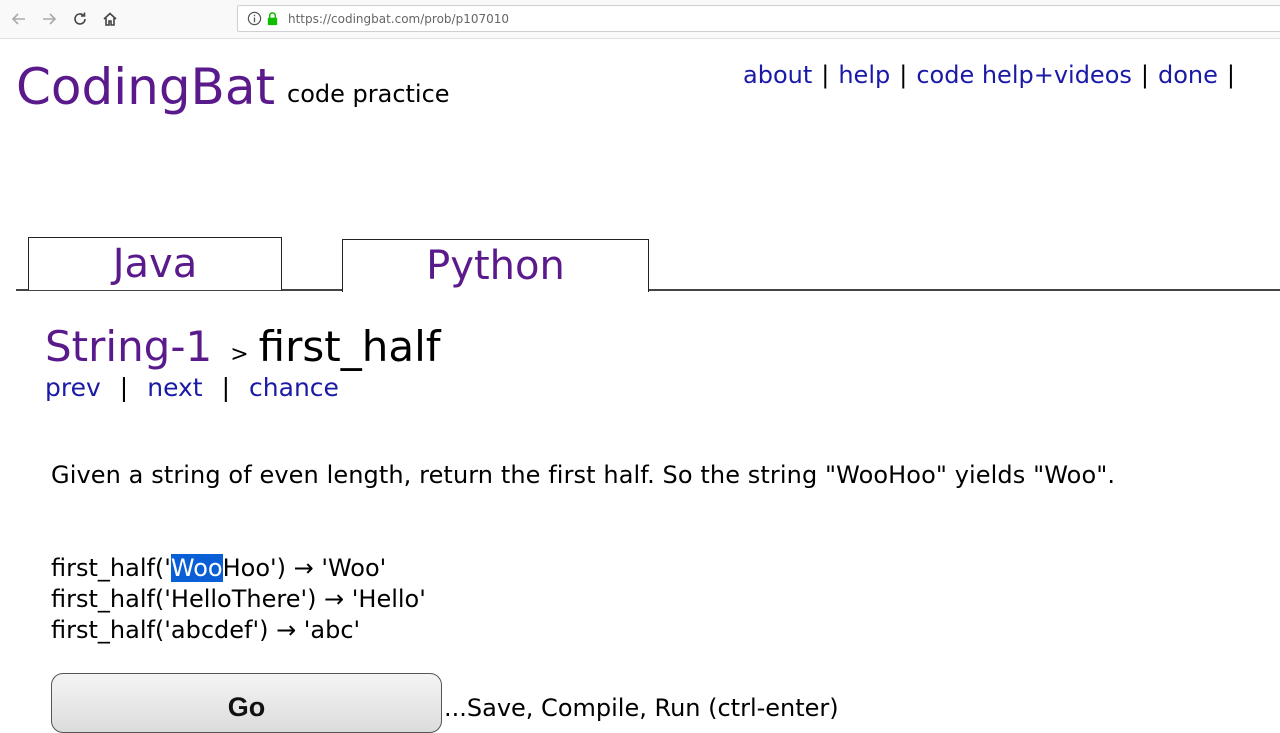 The width and height of the screenshot is (1280, 733). What do you see at coordinates (49, 19) in the screenshot?
I see `forward-icon` at bounding box center [49, 19].